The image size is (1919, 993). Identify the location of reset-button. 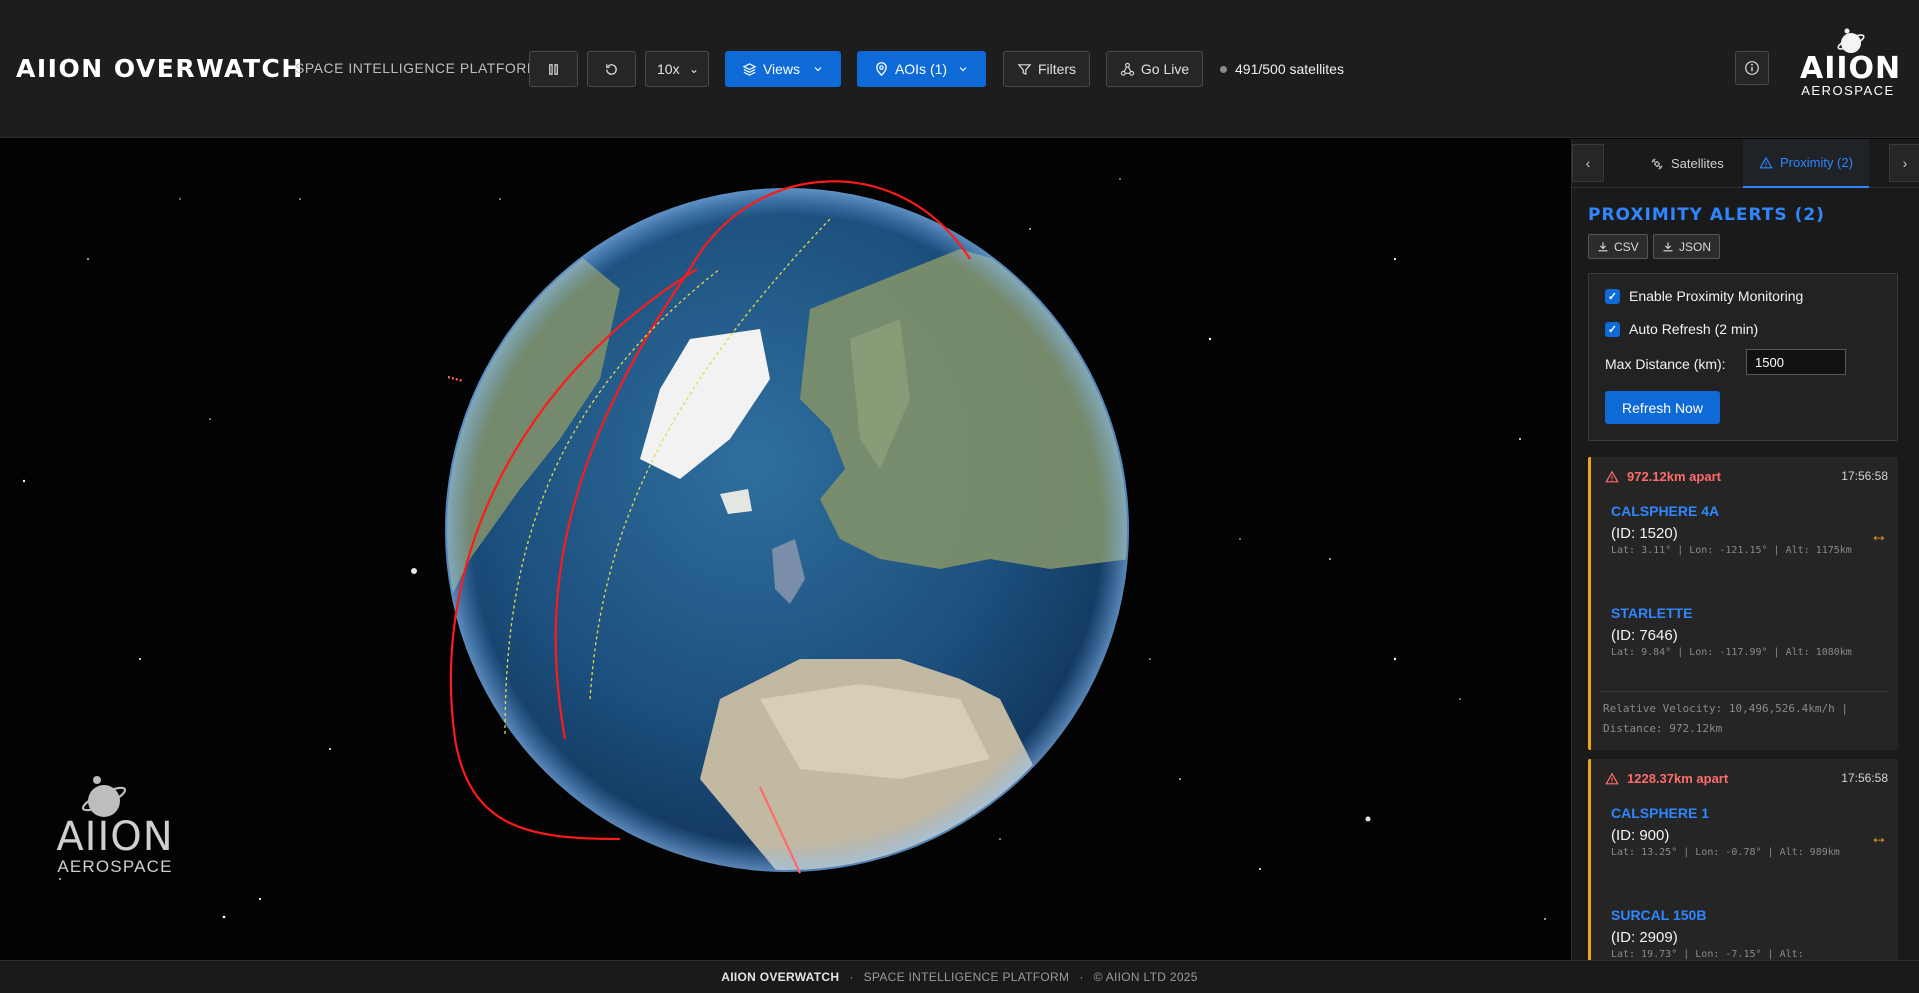
(611, 69).